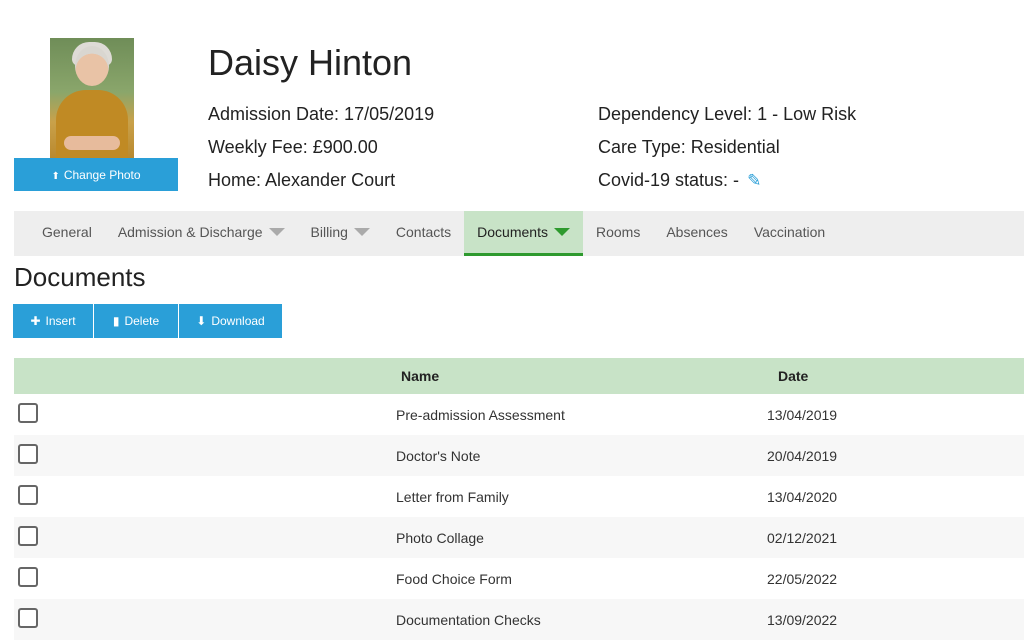  I want to click on tab-contacts: Contacts, so click(423, 233).